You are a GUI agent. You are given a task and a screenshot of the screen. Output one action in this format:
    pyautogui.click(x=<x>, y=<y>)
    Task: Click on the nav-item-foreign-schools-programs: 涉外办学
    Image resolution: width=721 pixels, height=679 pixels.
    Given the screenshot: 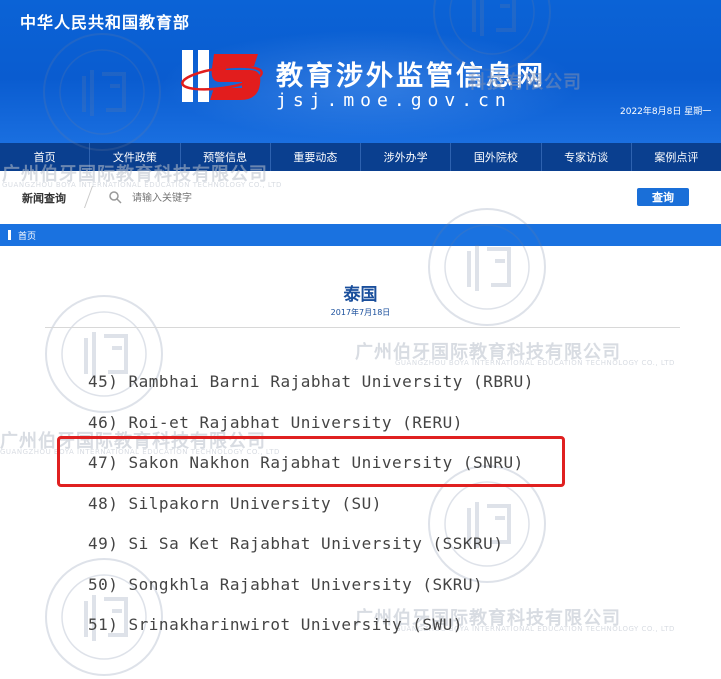 What is the action you would take?
    pyautogui.click(x=406, y=157)
    